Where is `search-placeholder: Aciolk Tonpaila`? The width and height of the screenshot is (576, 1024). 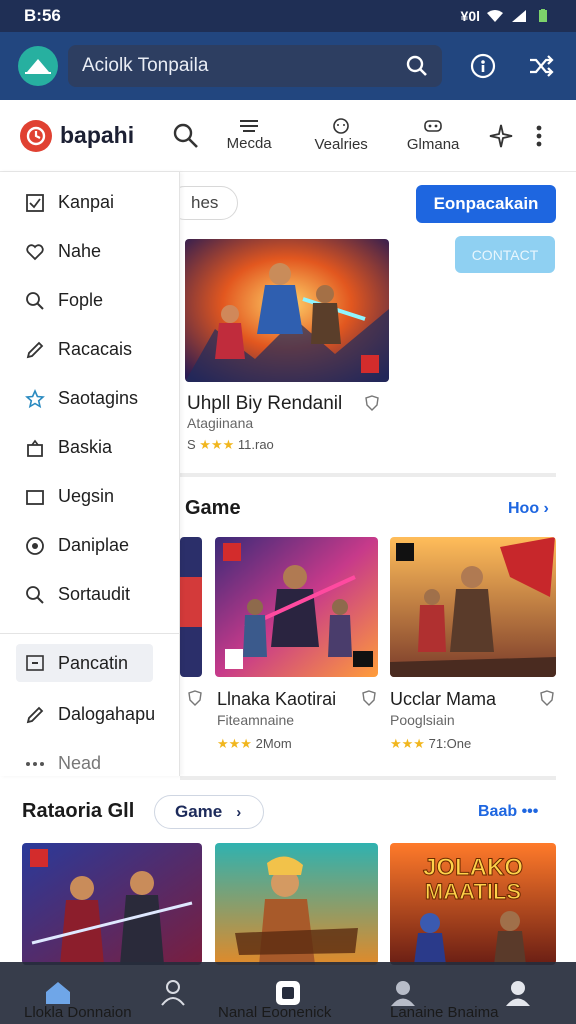
search-placeholder: Aciolk Tonpaila is located at coordinates (145, 65).